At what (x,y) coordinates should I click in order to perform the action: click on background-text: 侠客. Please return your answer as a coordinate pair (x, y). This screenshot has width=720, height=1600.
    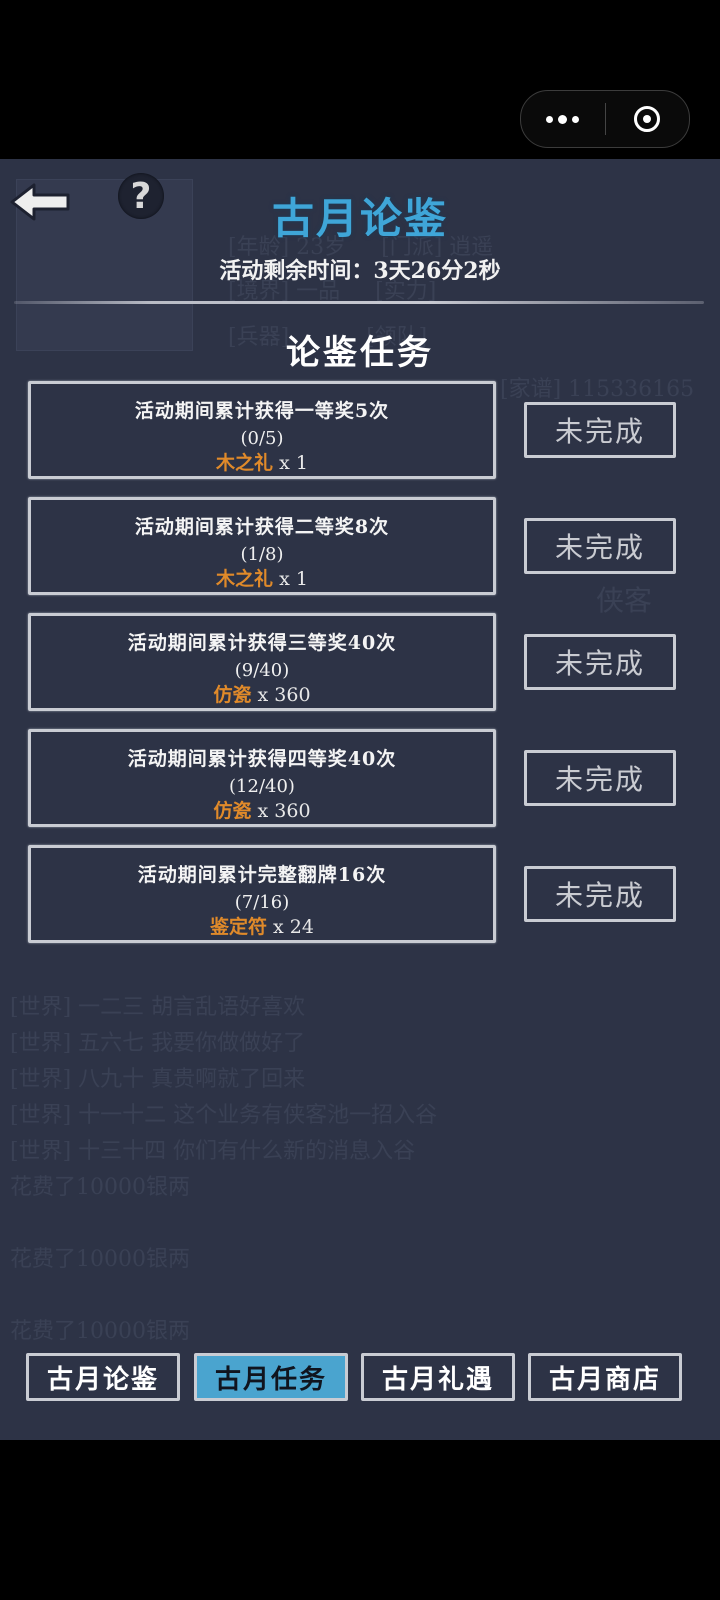
    Looking at the image, I should click on (624, 600).